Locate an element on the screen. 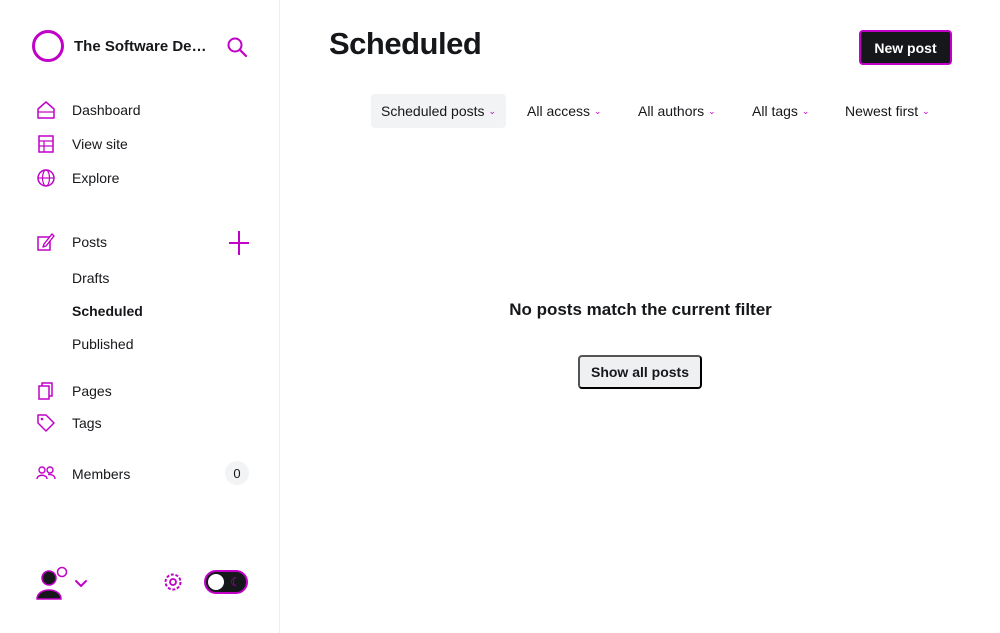  nav-dashboard: Dashboard is located at coordinates (88, 110).